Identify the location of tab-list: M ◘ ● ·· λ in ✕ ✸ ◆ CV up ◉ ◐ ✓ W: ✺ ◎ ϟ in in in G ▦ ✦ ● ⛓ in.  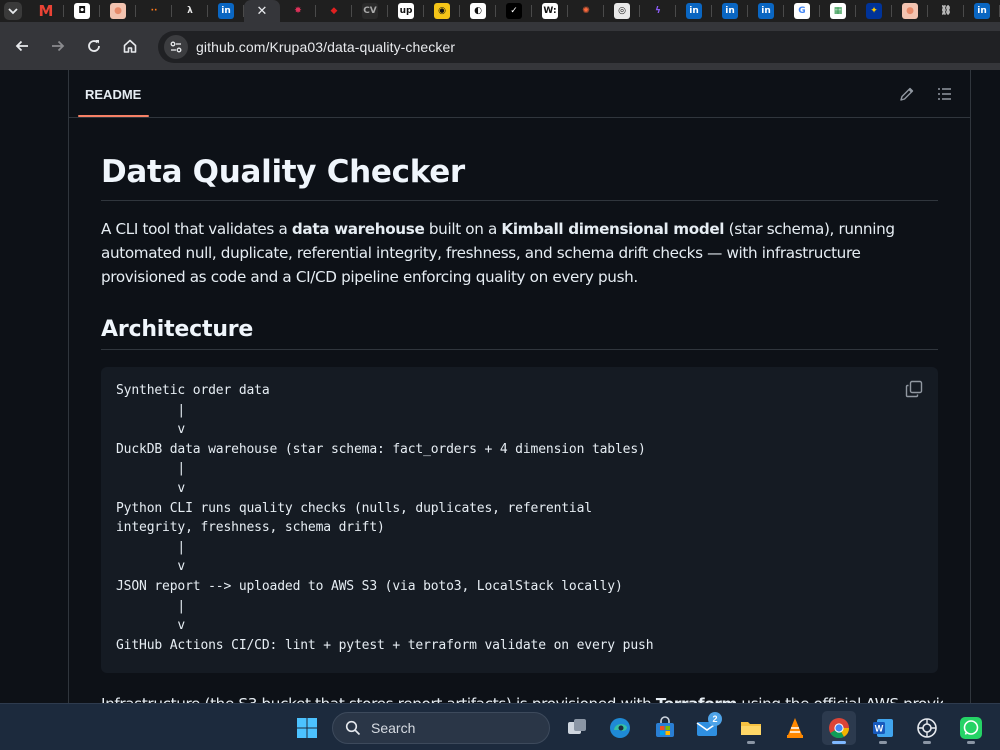
(514, 11).